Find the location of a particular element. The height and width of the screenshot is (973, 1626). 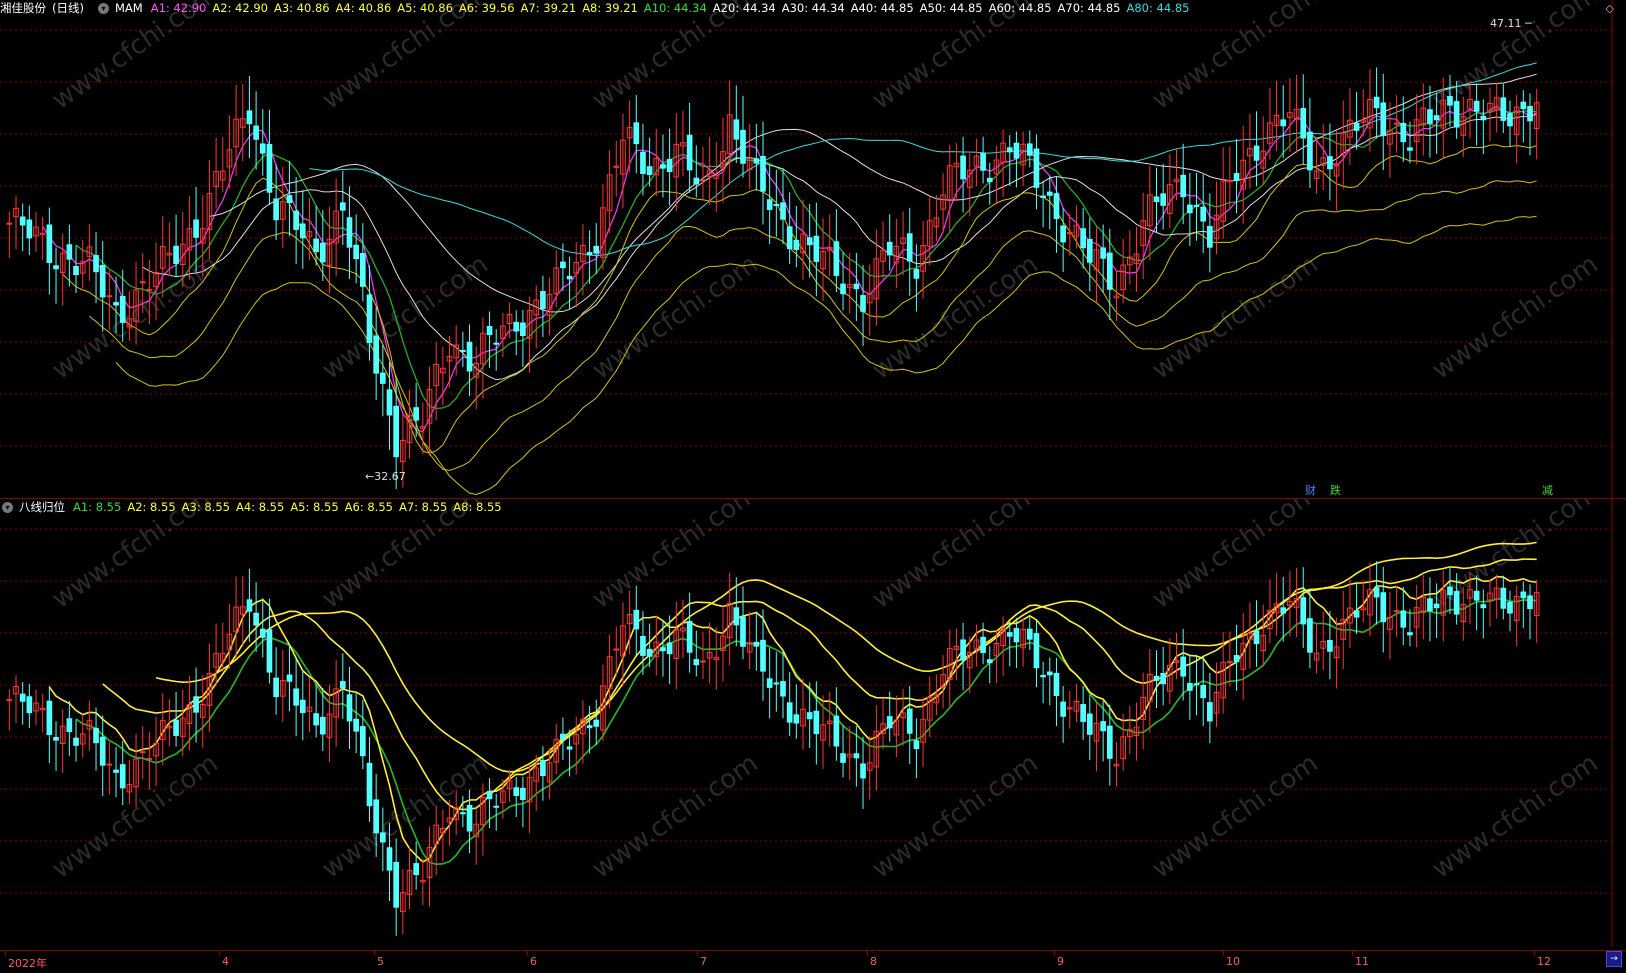

main-indicator-name: MAM is located at coordinates (129, 8).